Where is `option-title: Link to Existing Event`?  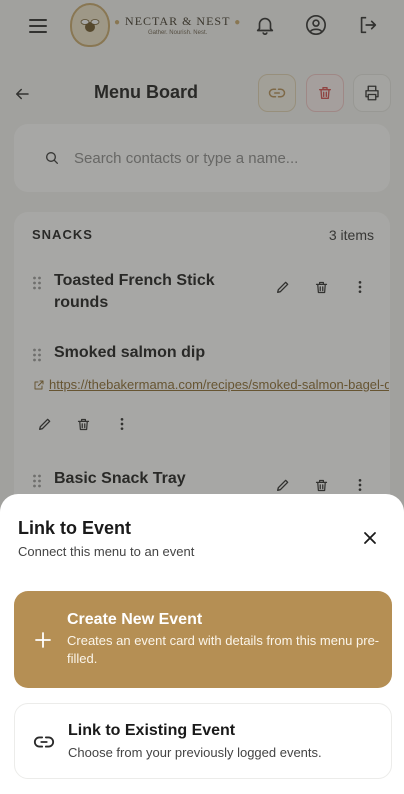
option-title: Link to Existing Event is located at coordinates (152, 730).